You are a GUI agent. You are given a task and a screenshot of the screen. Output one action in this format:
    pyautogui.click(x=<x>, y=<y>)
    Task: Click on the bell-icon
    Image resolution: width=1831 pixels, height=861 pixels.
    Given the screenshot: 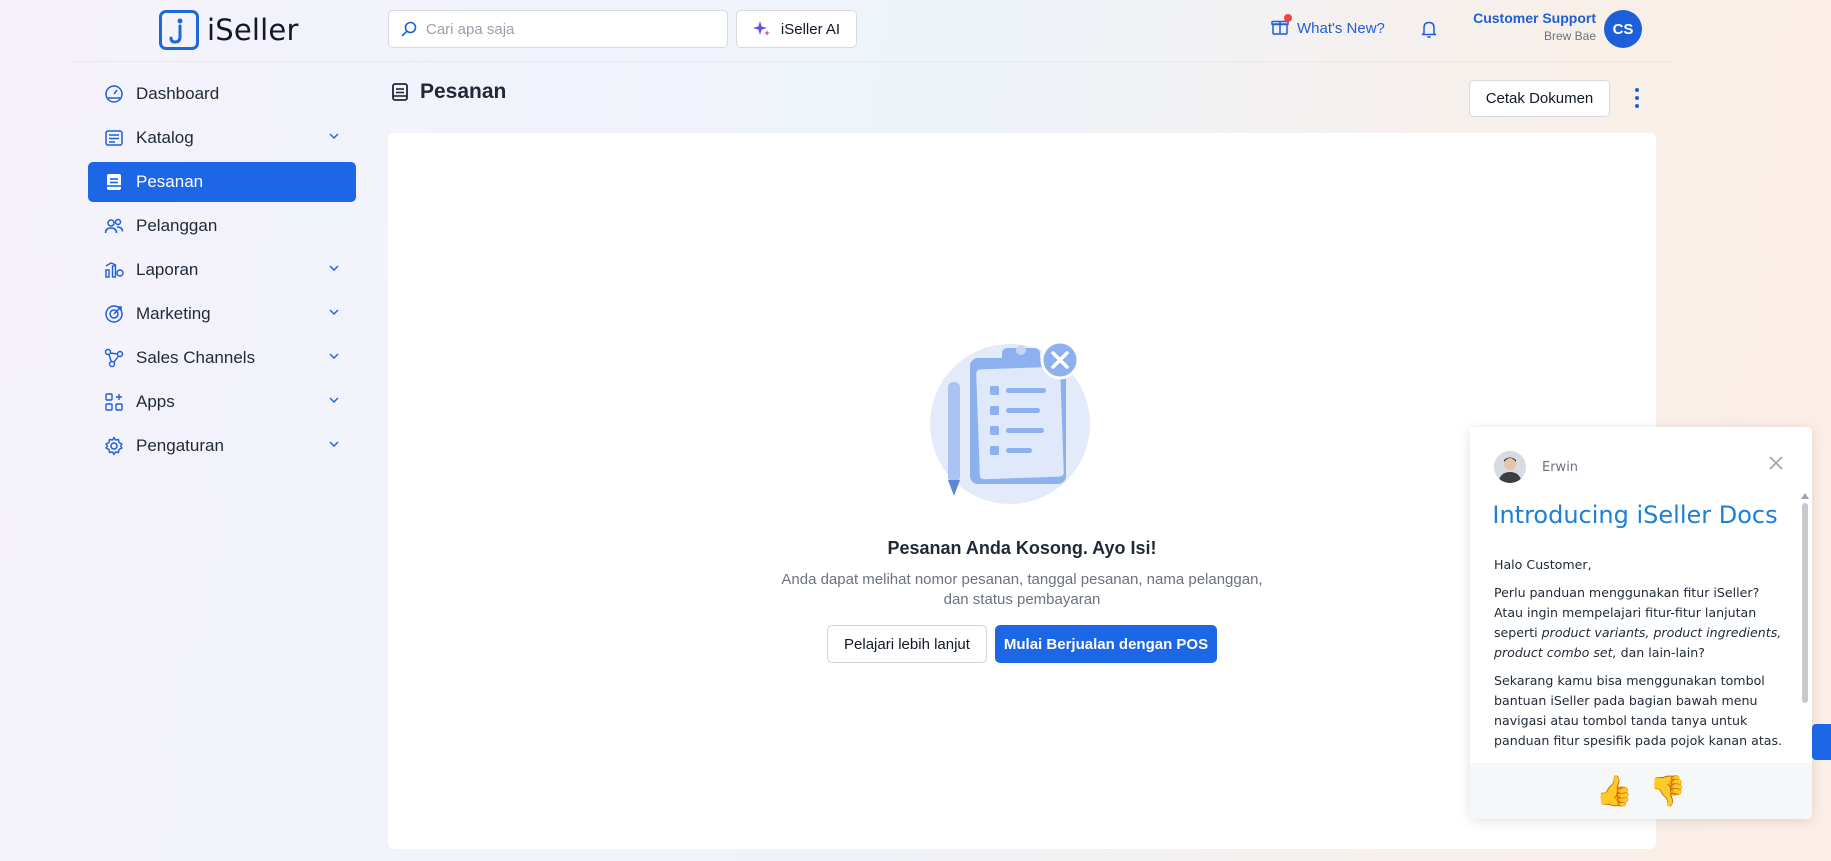 What is the action you would take?
    pyautogui.click(x=1429, y=31)
    